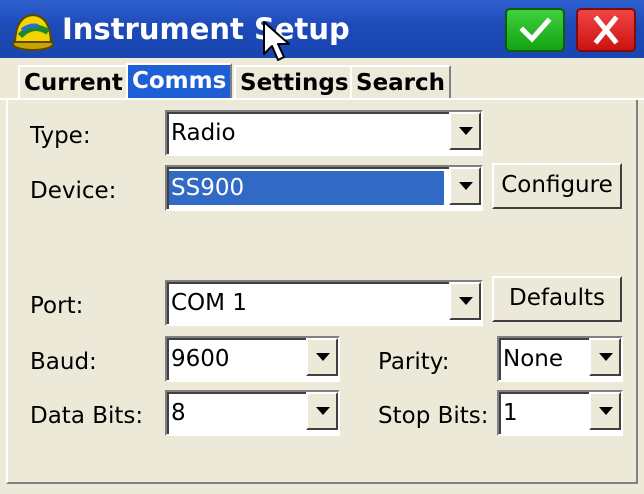 The width and height of the screenshot is (644, 494). Describe the element at coordinates (433, 416) in the screenshot. I see `stop-bits-label: Stop Bits:` at that location.